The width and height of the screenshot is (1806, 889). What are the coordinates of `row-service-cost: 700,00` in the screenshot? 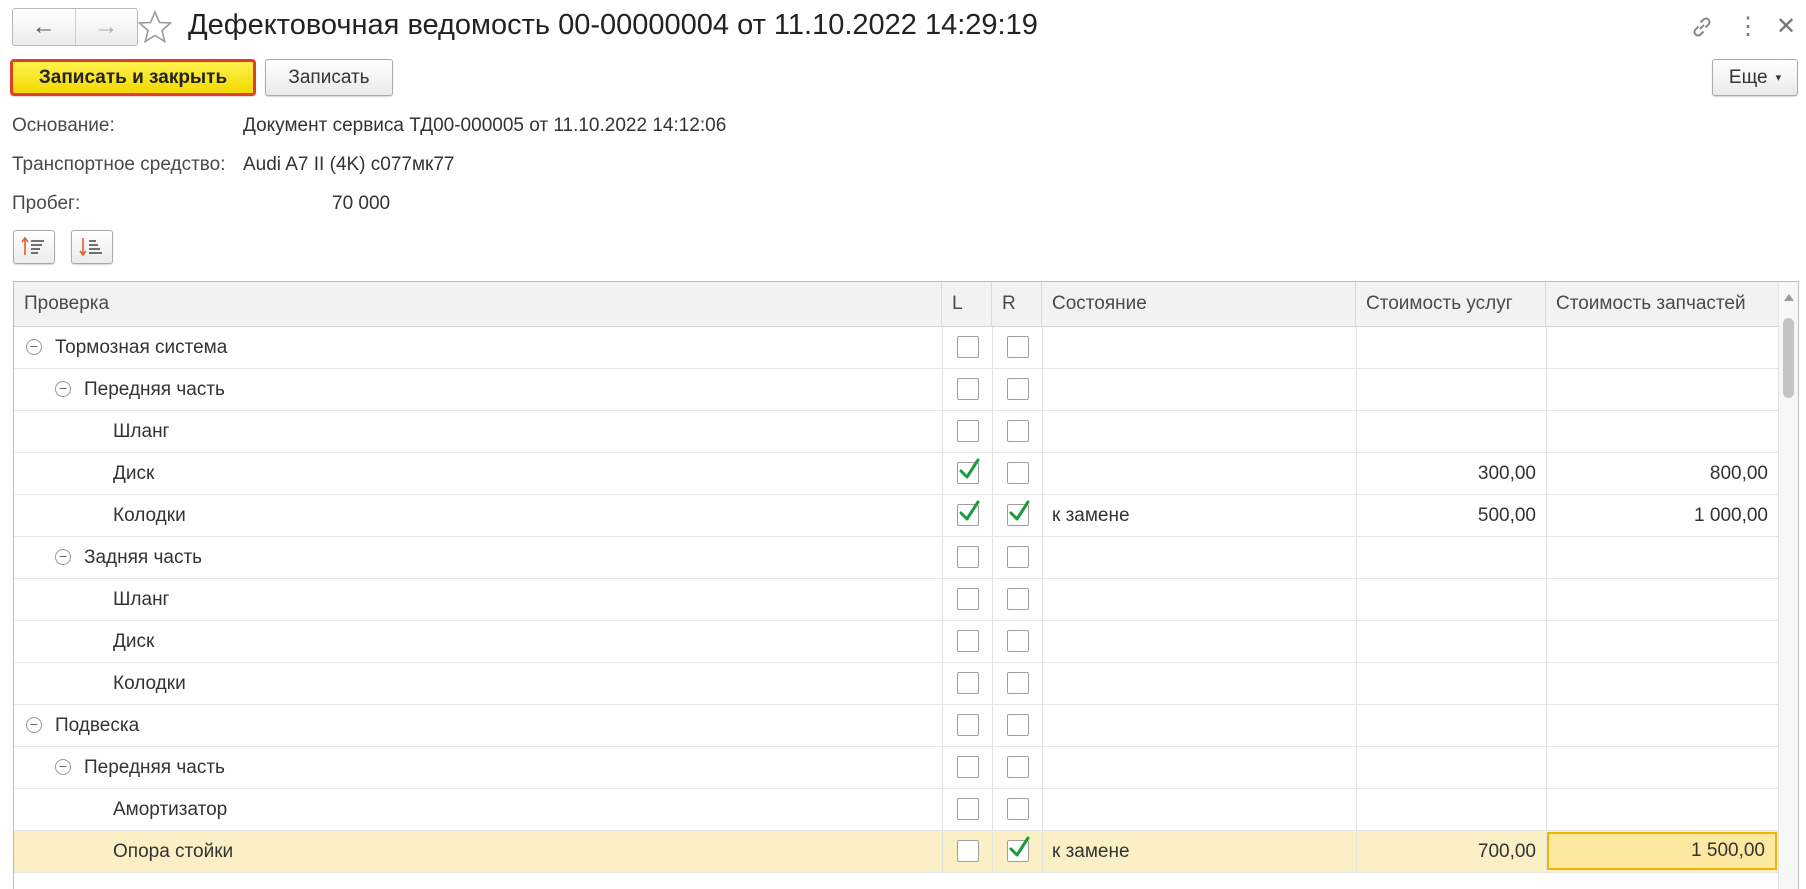 It's located at (1446, 851).